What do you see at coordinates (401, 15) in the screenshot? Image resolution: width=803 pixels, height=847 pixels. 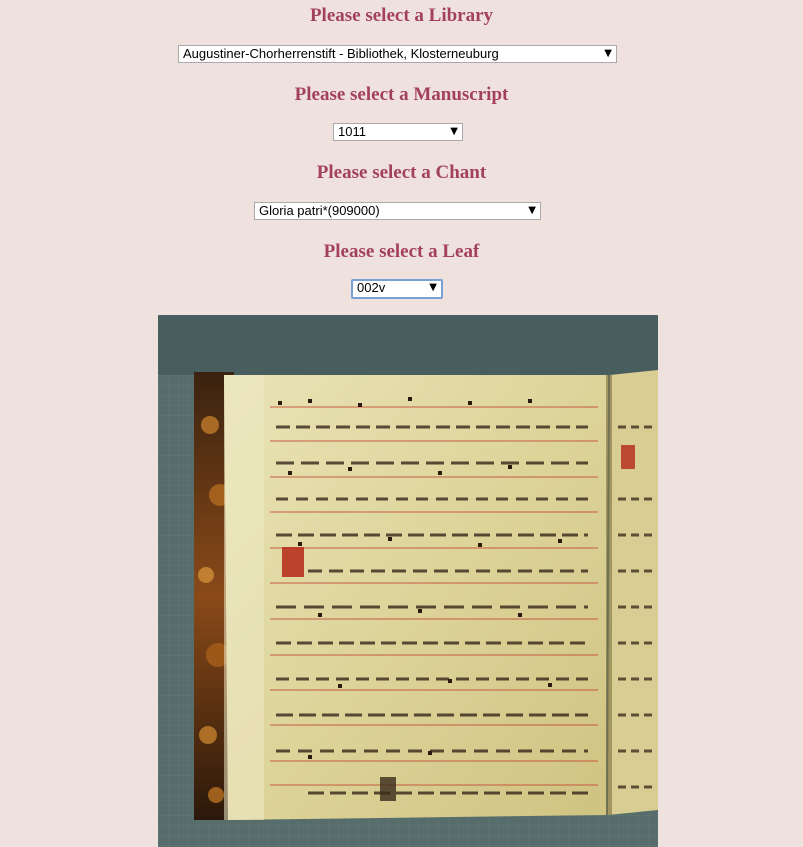 I see `library-heading: Please select a Library` at bounding box center [401, 15].